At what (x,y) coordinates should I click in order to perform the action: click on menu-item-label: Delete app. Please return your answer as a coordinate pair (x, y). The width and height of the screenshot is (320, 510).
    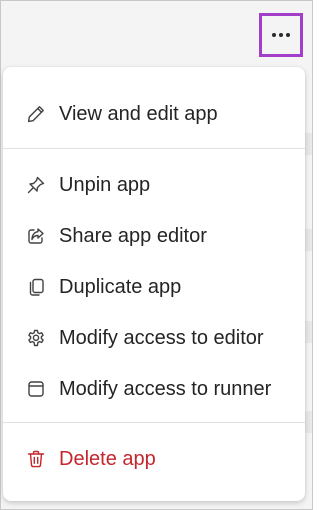
    Looking at the image, I should click on (107, 459).